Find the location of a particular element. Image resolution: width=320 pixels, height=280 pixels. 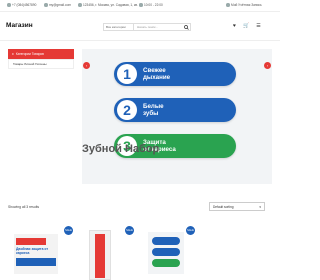

product-1-brand-strip is located at coordinates (31, 241).